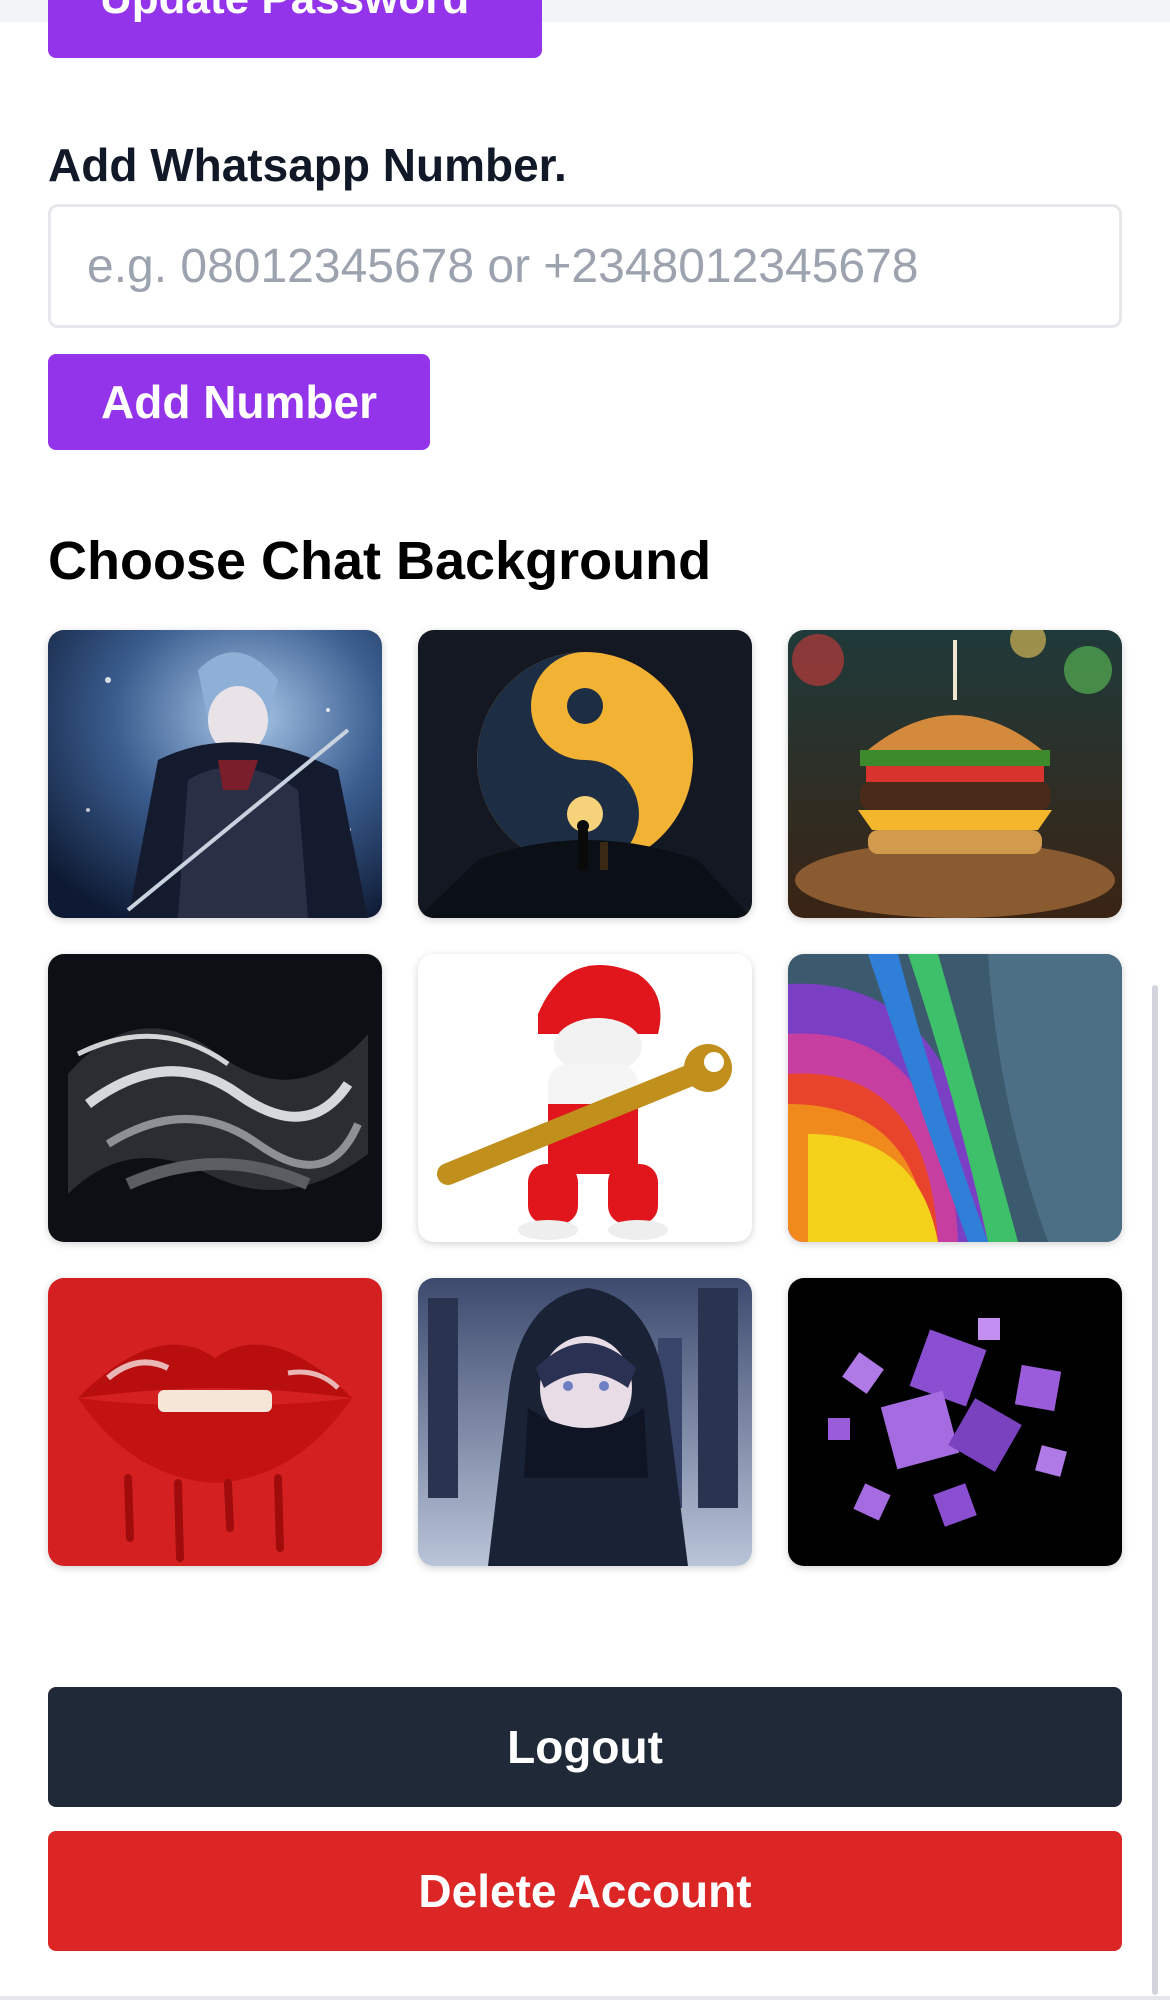 The width and height of the screenshot is (1170, 2000). Describe the element at coordinates (1155, 1490) in the screenshot. I see `scrollbar` at that location.